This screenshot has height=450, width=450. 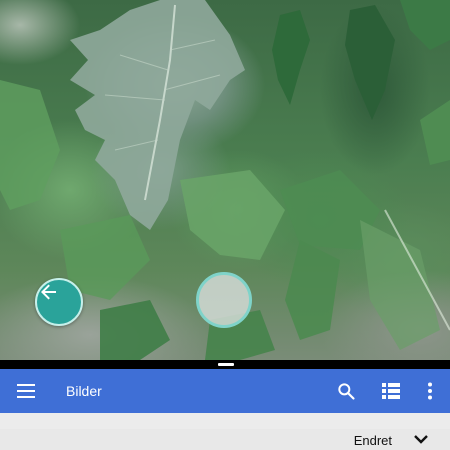 I want to click on split-handle-bar, so click(x=225, y=364).